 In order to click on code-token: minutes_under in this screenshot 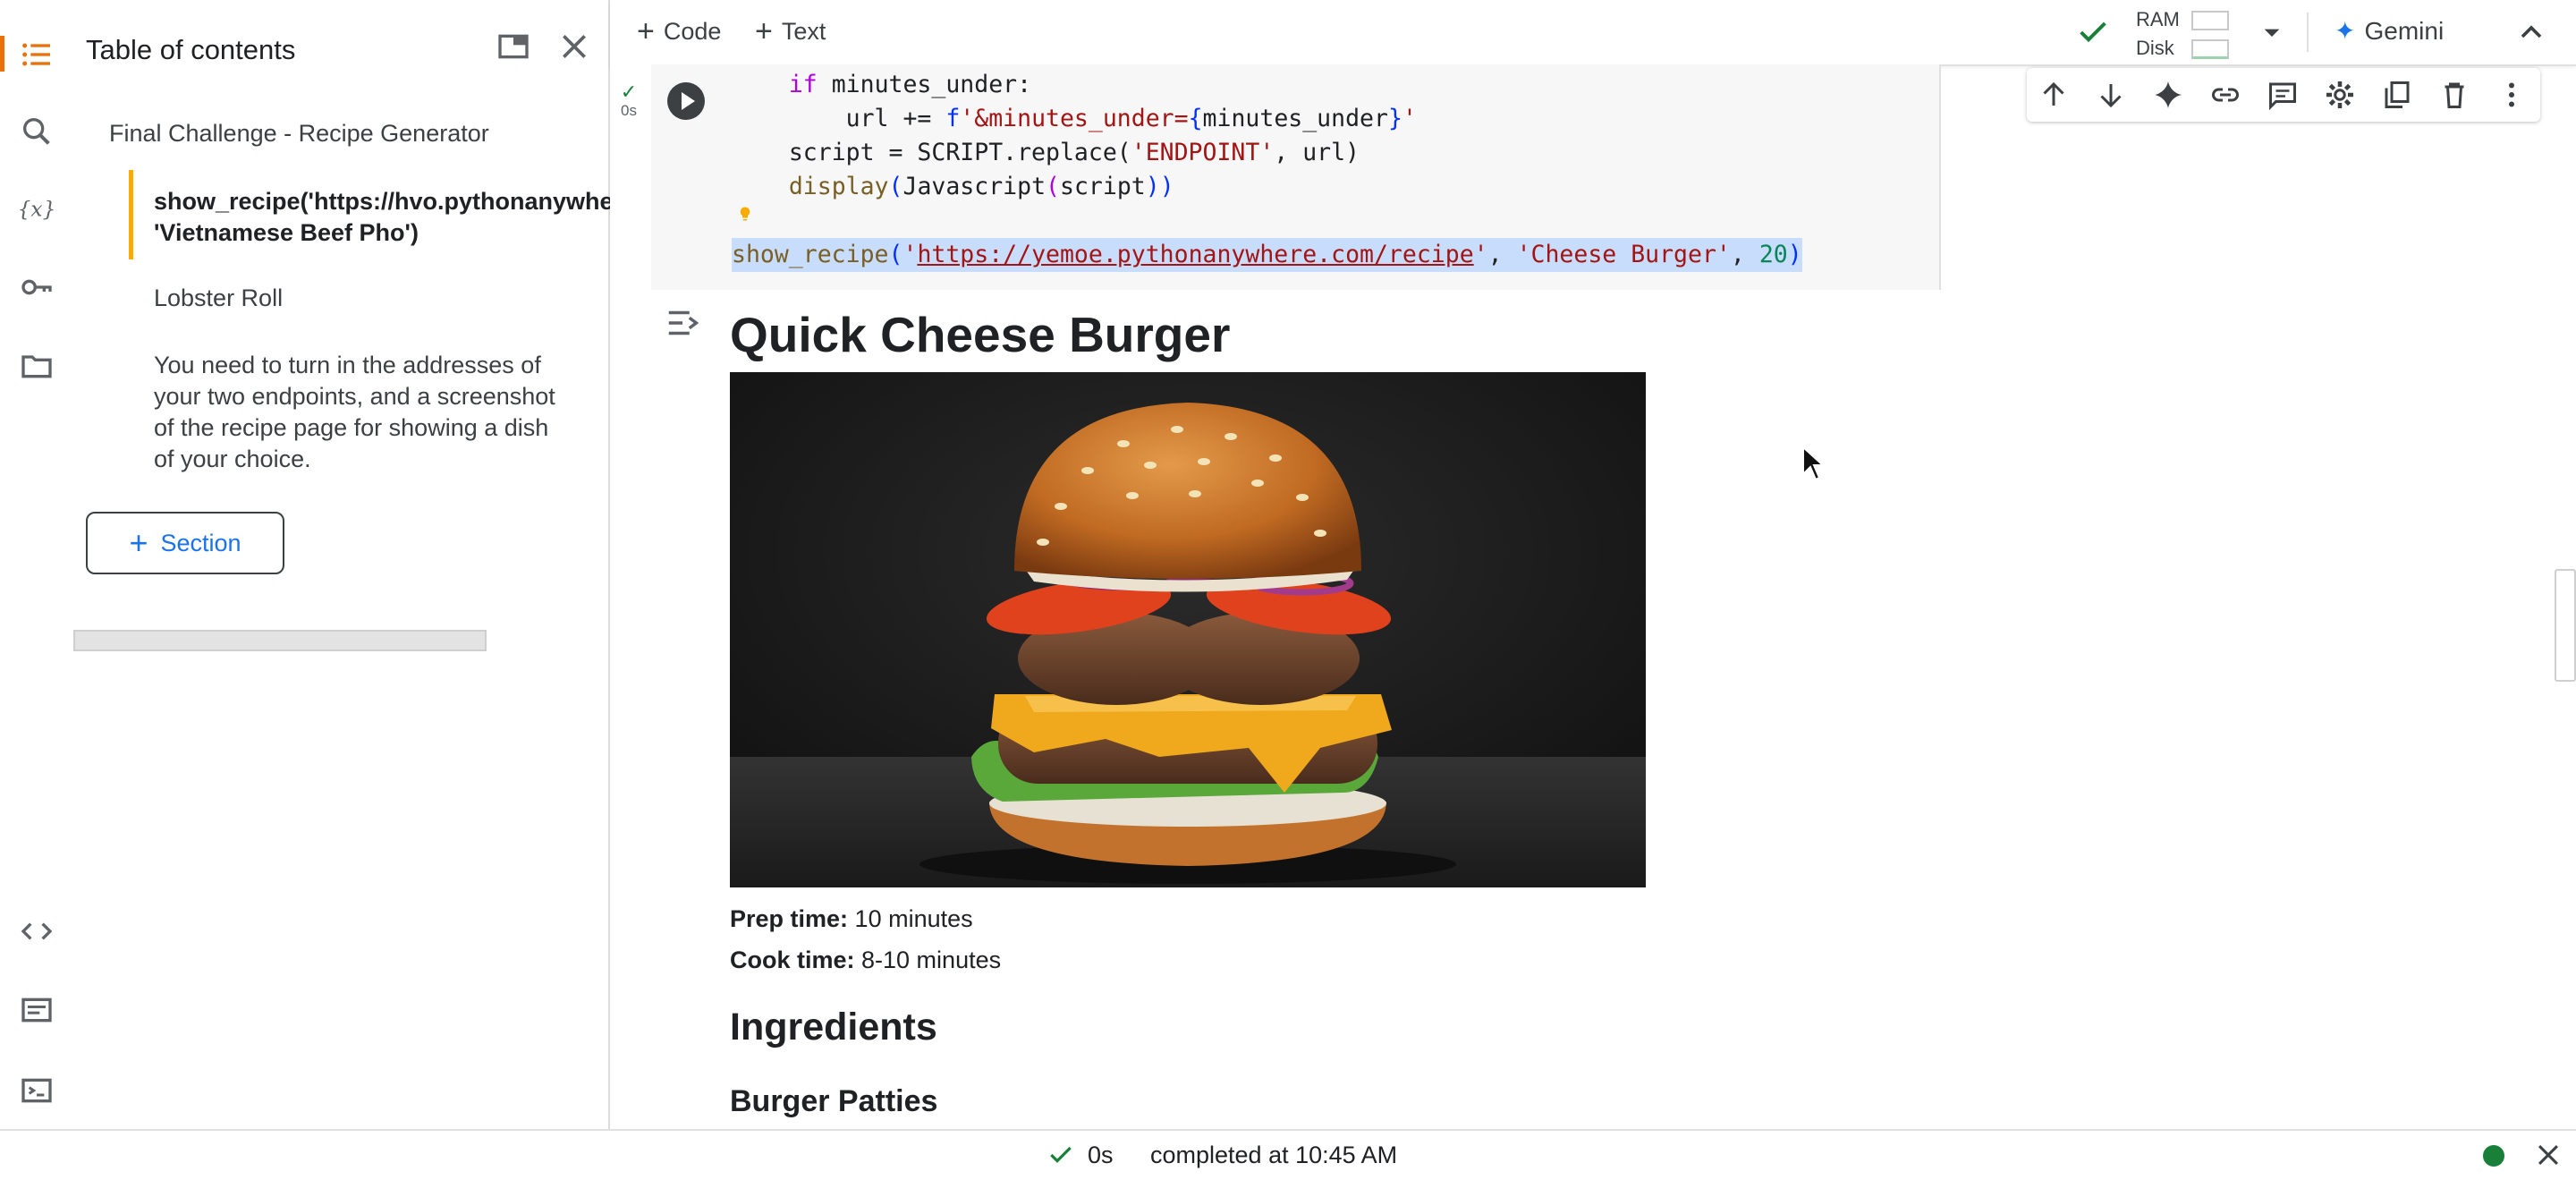, I will do `click(1295, 118)`.